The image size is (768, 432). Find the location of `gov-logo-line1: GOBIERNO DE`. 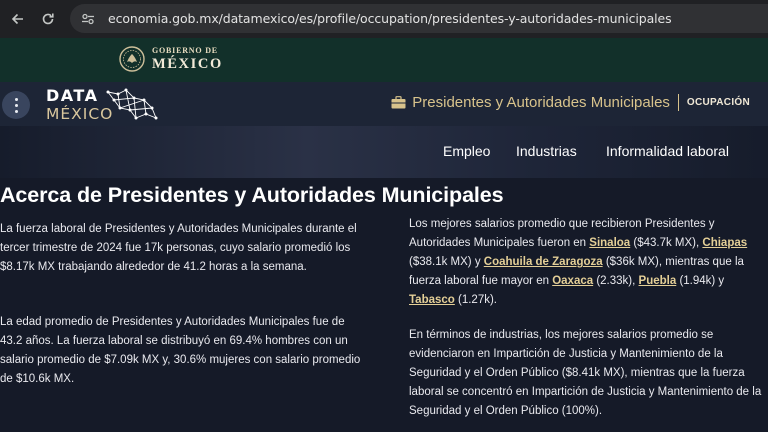

gov-logo-line1: GOBIERNO DE is located at coordinates (185, 50).